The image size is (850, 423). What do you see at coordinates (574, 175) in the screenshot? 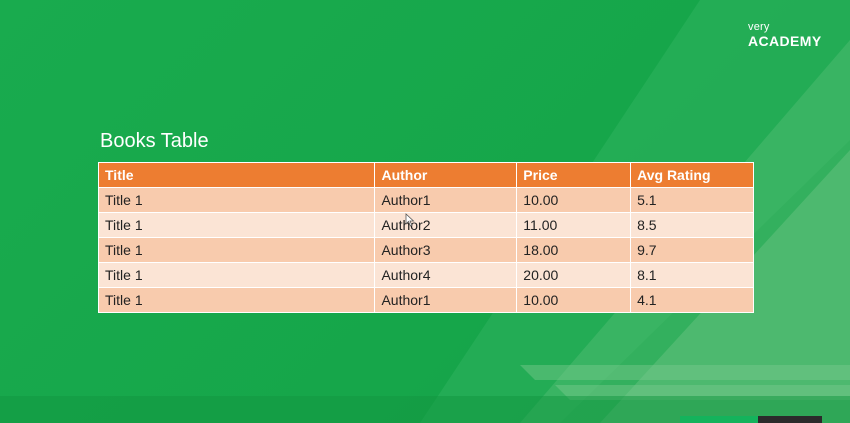
I see `column-header-price: Price` at bounding box center [574, 175].